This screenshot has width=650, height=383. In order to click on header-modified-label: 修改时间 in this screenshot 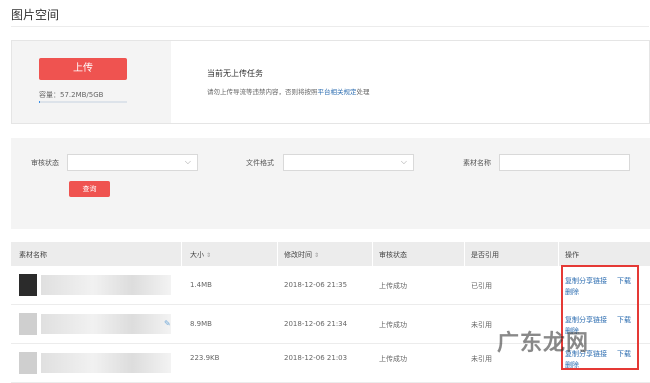, I will do `click(298, 255)`.